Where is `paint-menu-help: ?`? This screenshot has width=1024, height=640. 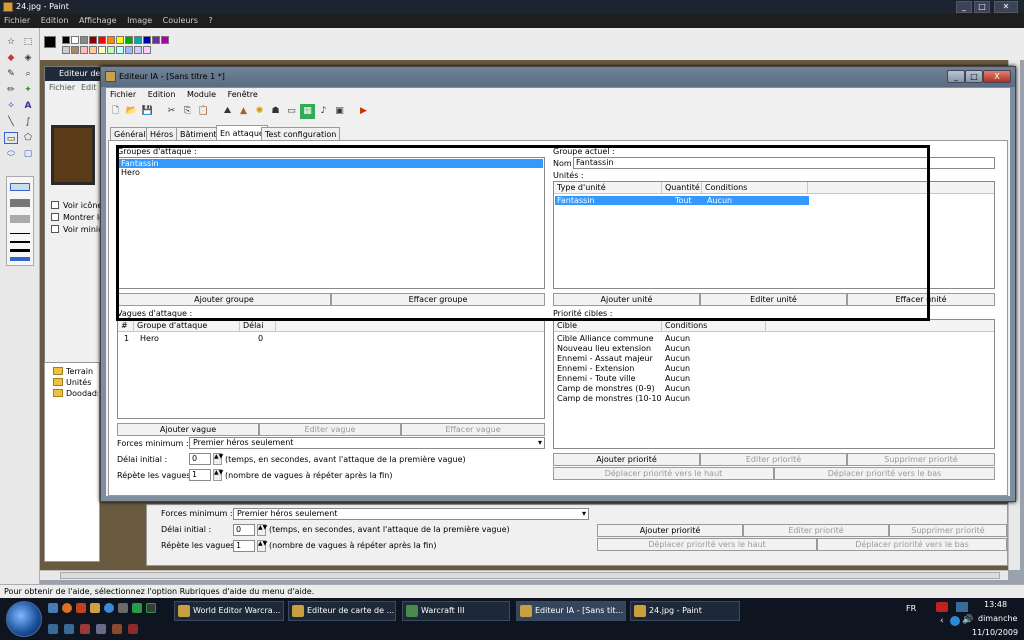 paint-menu-help: ? is located at coordinates (210, 20).